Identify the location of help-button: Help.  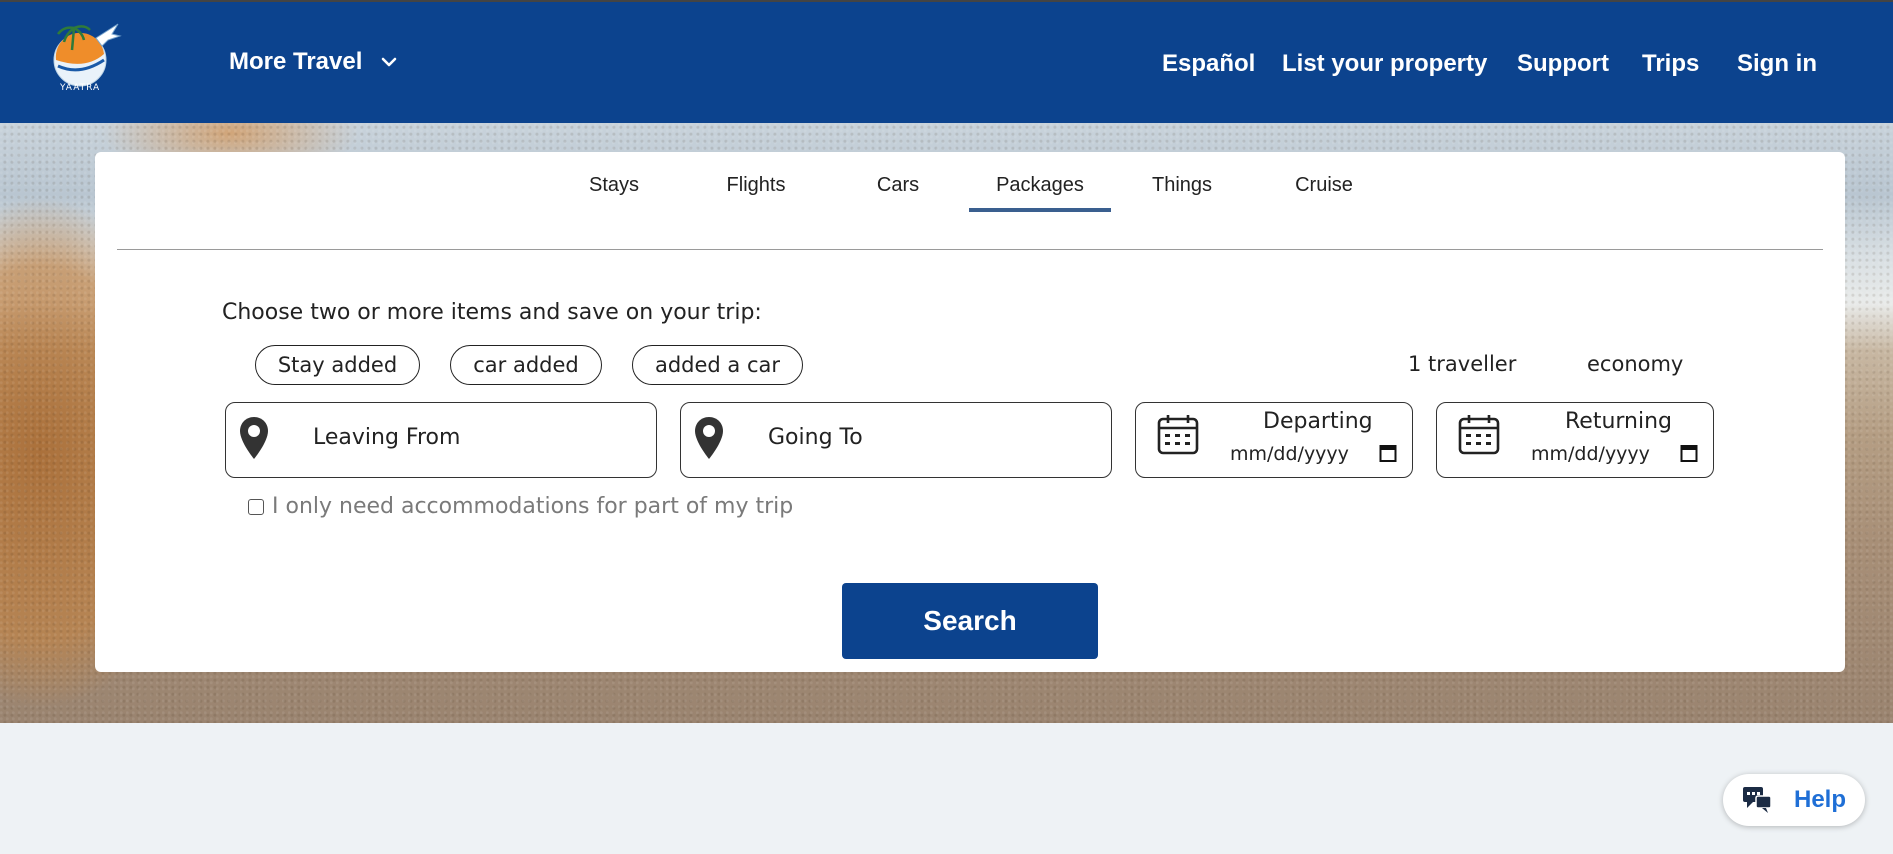
(1794, 800).